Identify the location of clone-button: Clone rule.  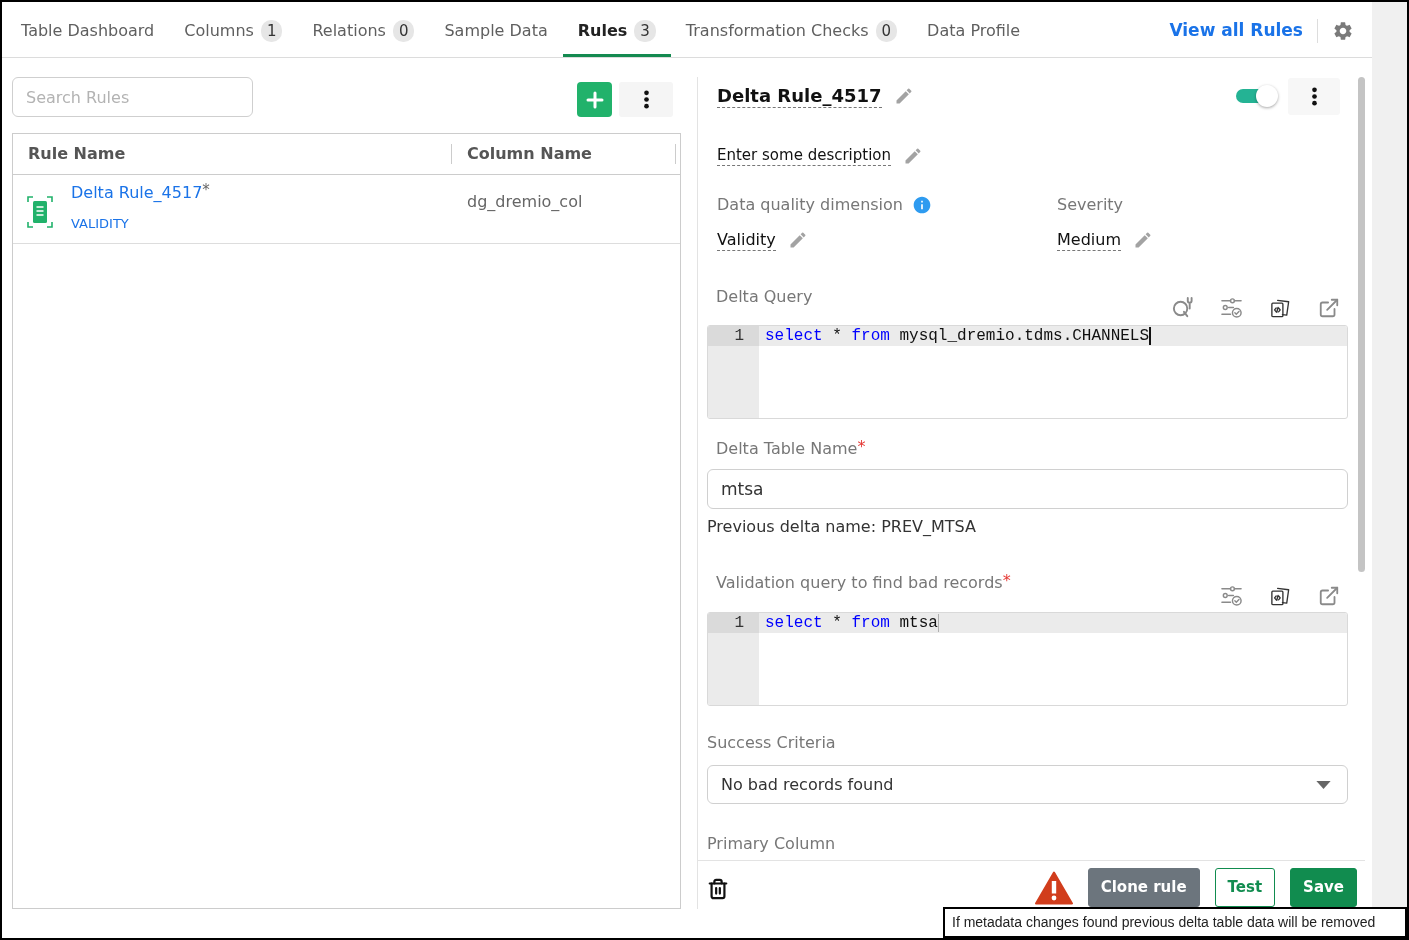
(1143, 887).